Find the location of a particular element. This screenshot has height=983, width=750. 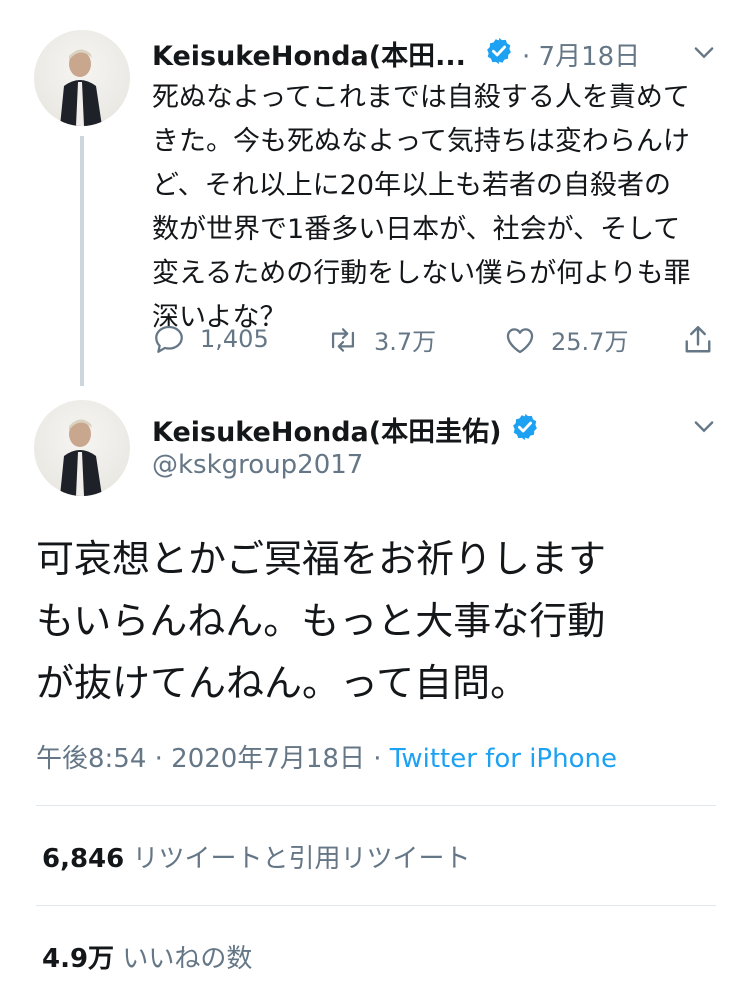

tweet-date: · 7月18日 is located at coordinates (581, 54).